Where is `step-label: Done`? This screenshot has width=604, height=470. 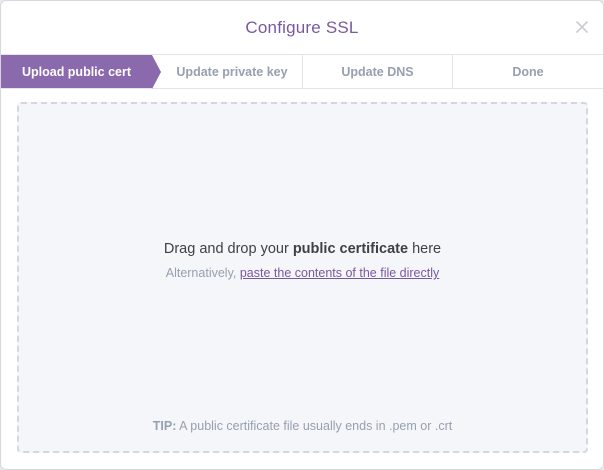 step-label: Done is located at coordinates (528, 71).